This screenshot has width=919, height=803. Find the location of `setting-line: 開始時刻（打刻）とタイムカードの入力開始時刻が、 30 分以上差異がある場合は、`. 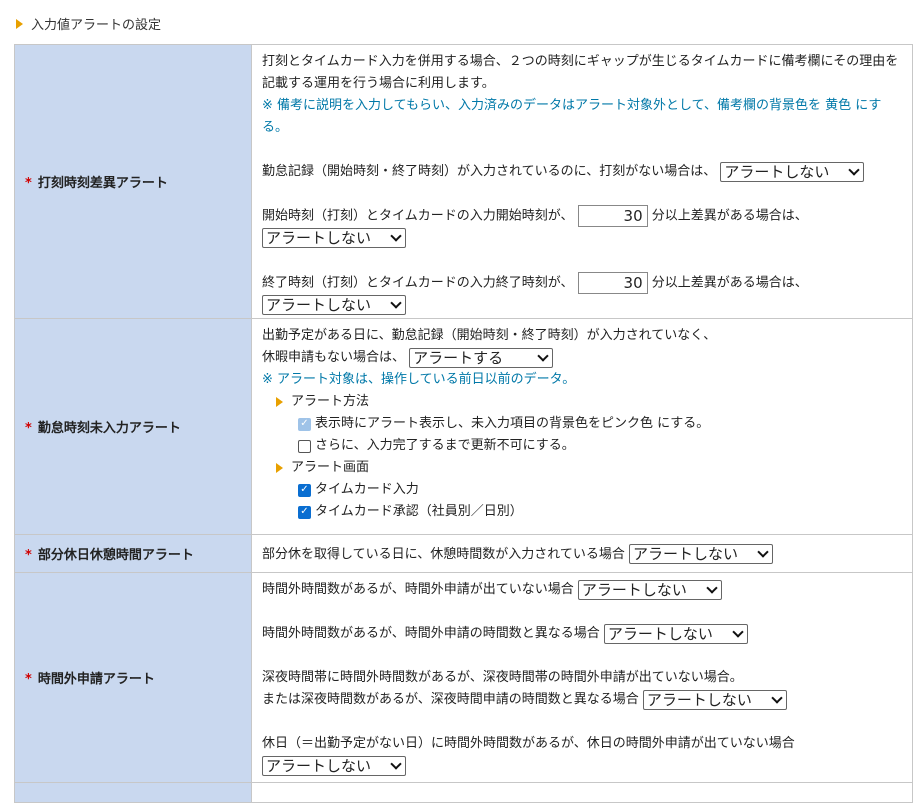

setting-line: 開始時刻（打刻）とタイムカードの入力開始時刻が、 30 分以上差異がある場合は、 is located at coordinates (582, 216).